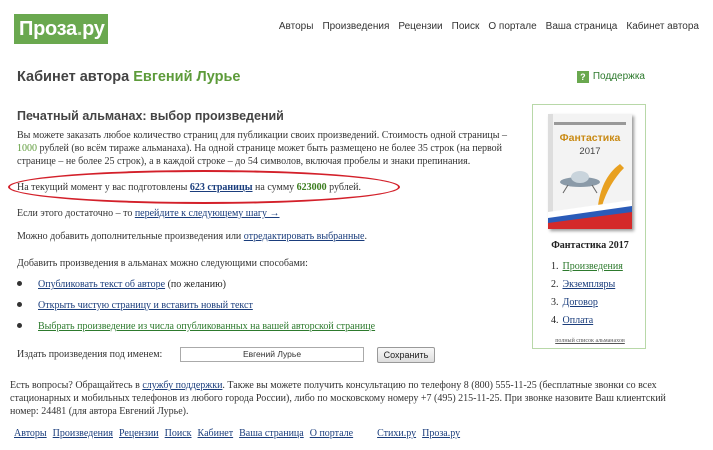 The width and height of the screenshot is (713, 450). What do you see at coordinates (589, 284) in the screenshot?
I see `step-copies: Экземпляры` at bounding box center [589, 284].